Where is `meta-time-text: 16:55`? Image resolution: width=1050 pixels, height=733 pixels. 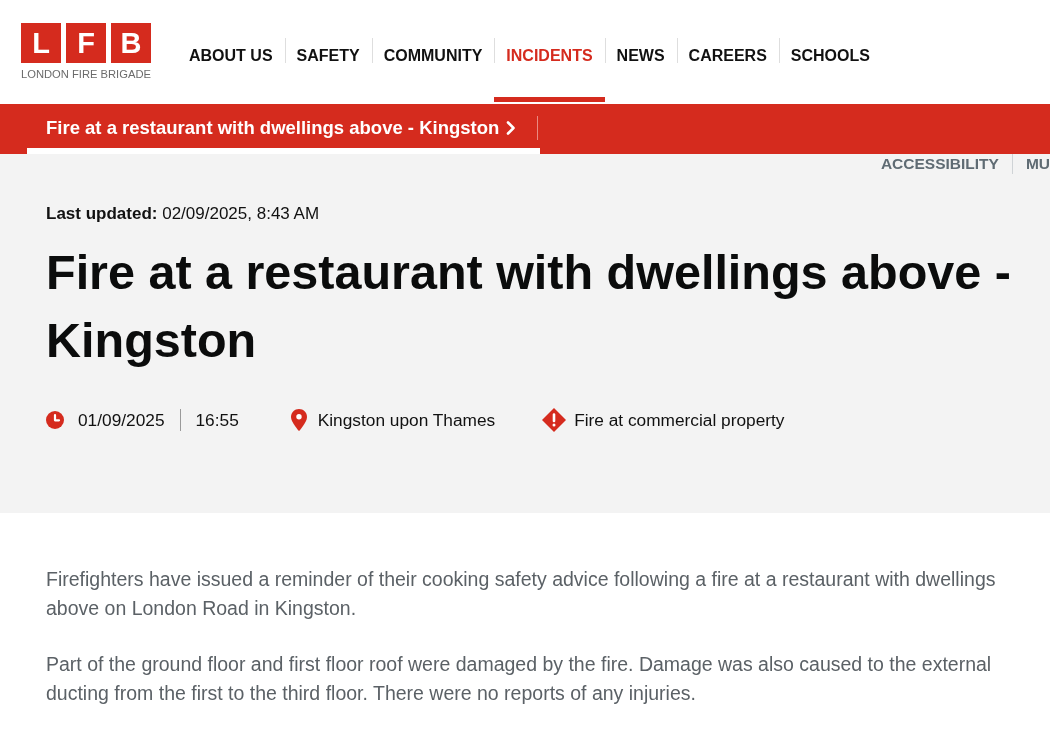
meta-time-text: 16:55 is located at coordinates (217, 420).